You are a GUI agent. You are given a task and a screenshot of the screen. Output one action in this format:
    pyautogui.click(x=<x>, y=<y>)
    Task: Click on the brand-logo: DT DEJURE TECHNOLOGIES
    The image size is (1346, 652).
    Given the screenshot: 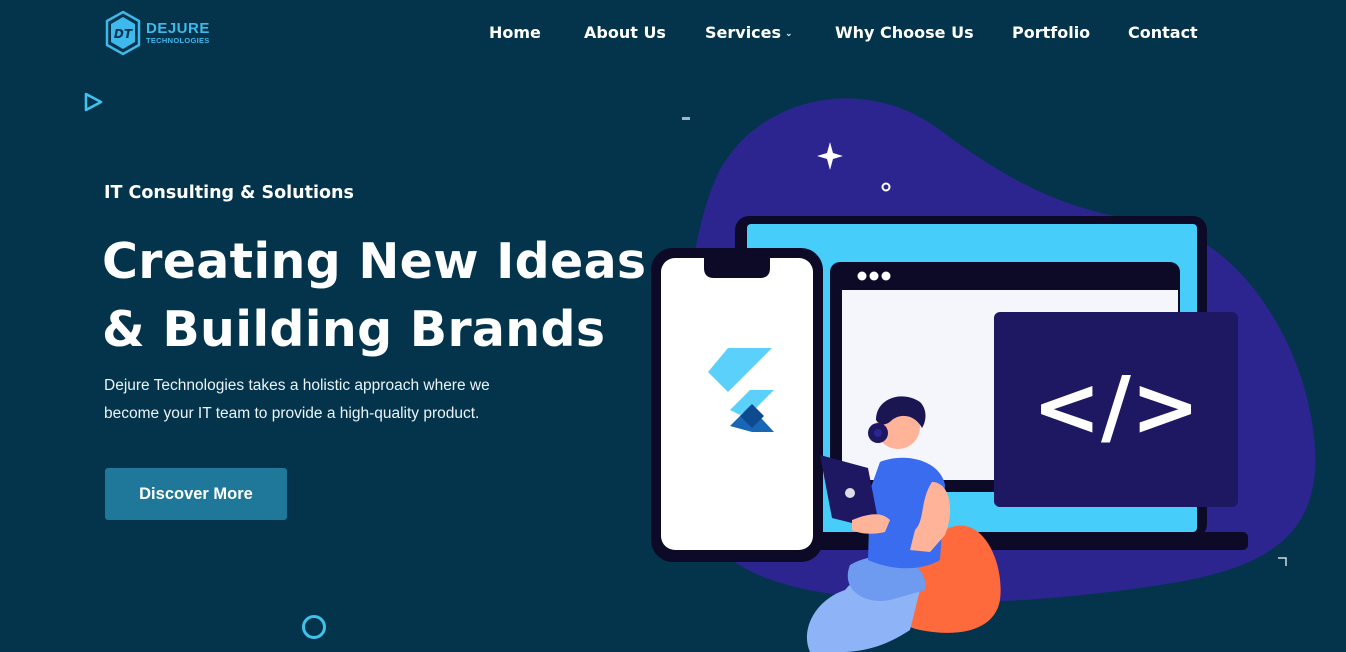 What is the action you would take?
    pyautogui.click(x=157, y=33)
    